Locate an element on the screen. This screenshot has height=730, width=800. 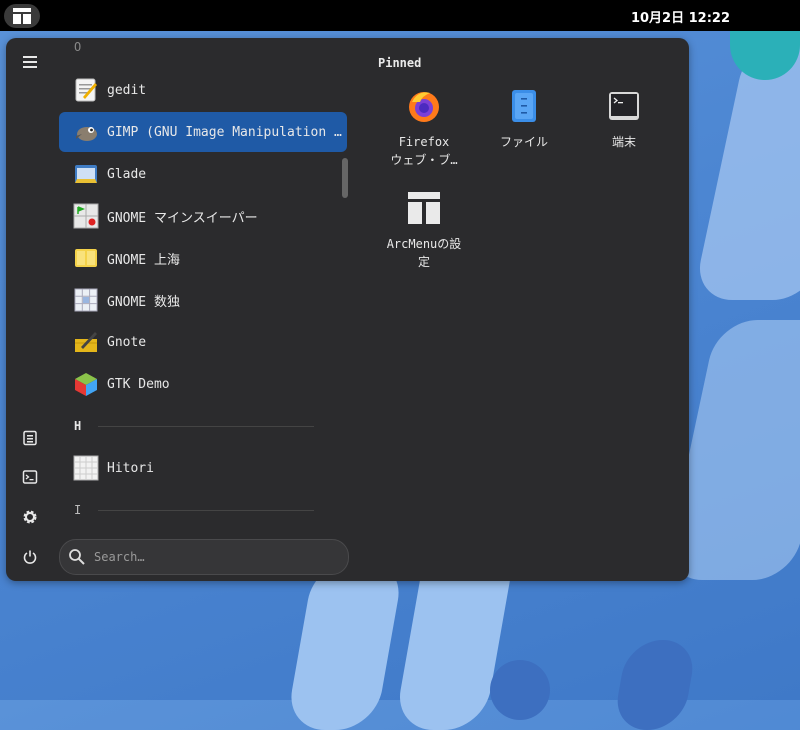
pinned-files: ファイル is located at coordinates (524, 119).